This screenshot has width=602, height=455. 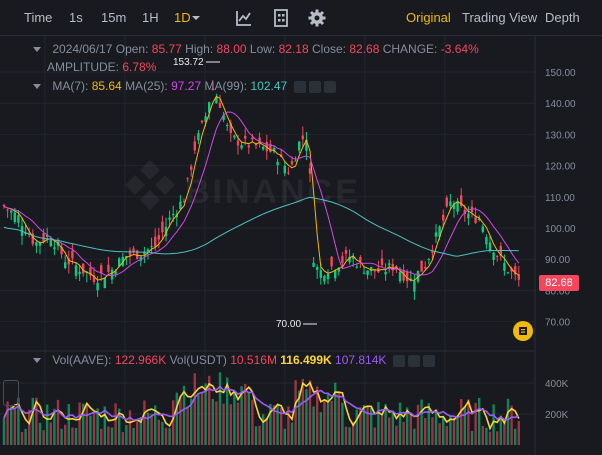 I want to click on vol-ma1-value: 116.499K, so click(x=306, y=360).